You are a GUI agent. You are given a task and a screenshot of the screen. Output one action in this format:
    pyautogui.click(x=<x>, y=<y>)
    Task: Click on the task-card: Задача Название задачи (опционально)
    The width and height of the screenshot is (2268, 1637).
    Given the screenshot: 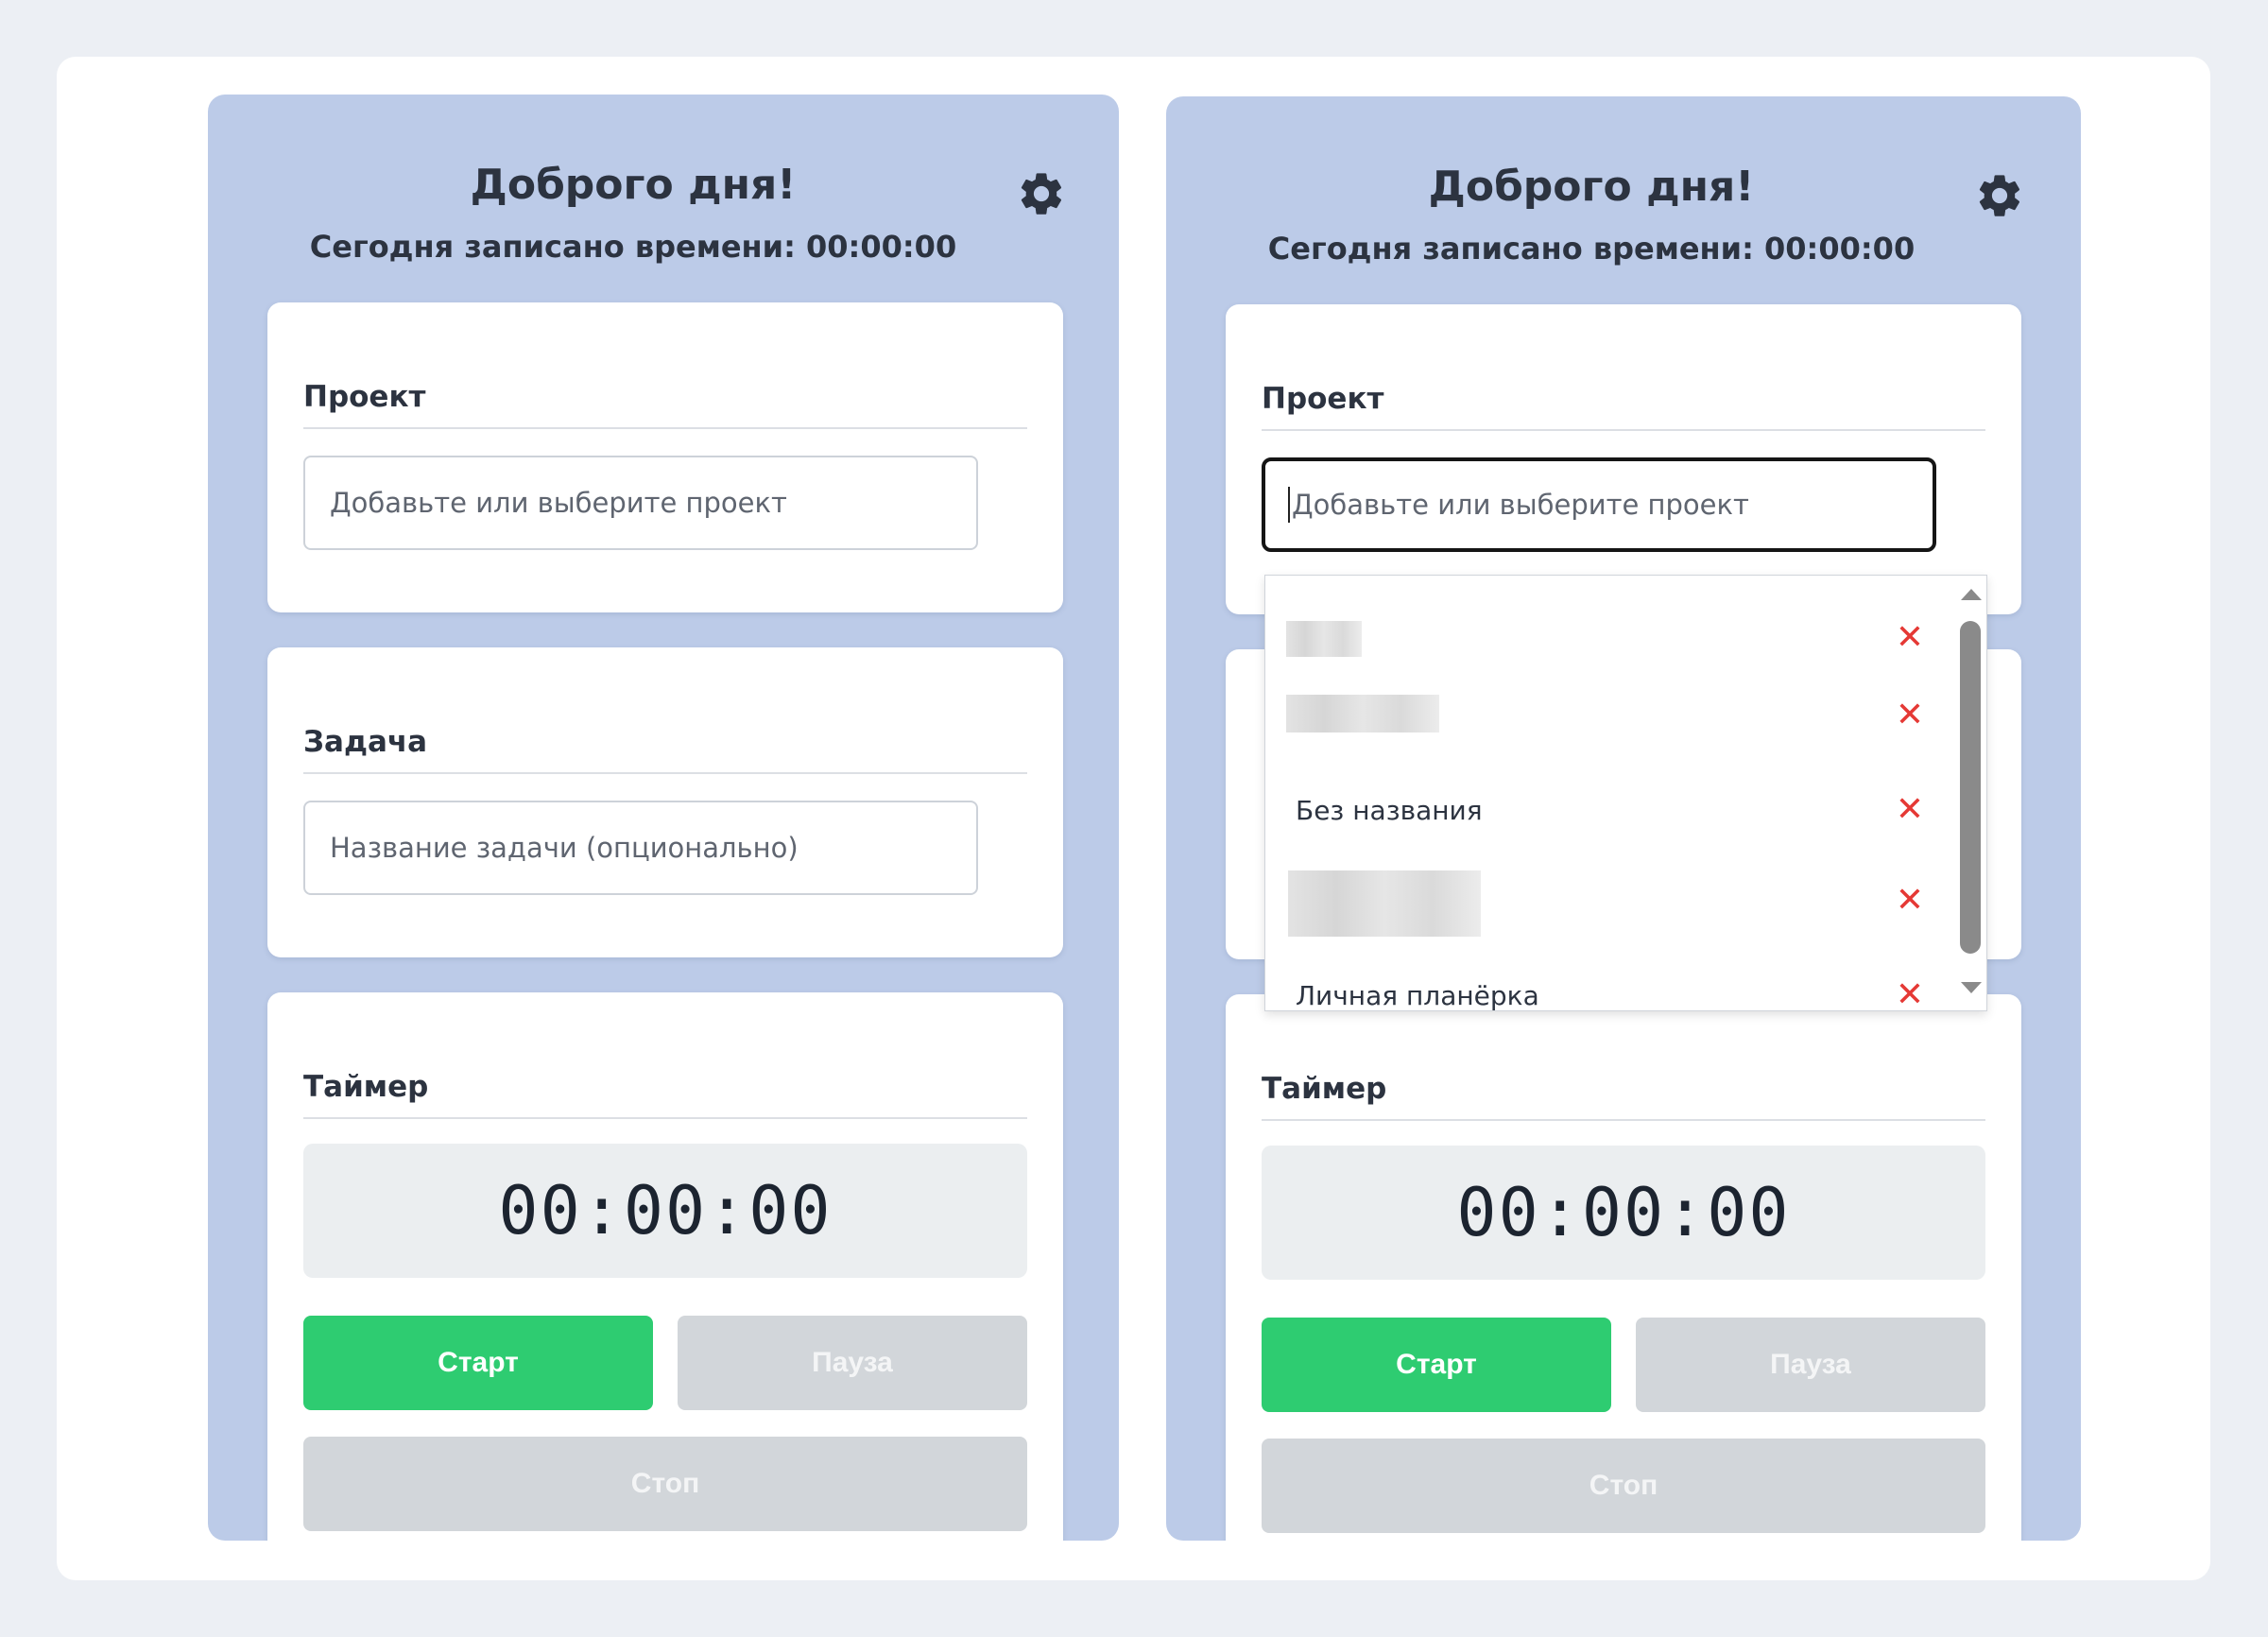 What is the action you would take?
    pyautogui.click(x=665, y=802)
    